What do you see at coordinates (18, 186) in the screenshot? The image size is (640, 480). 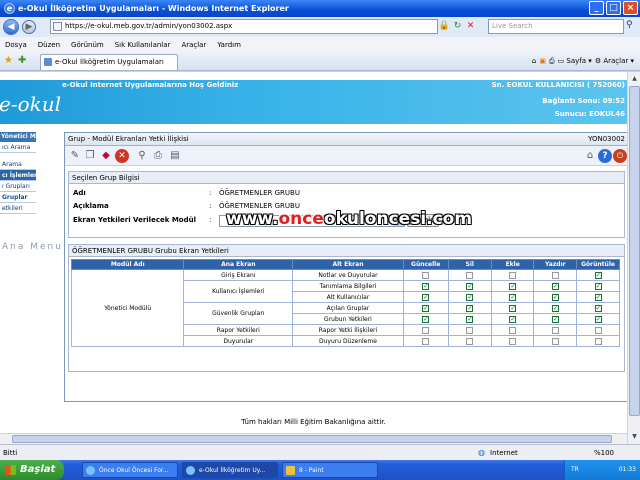 I see `sidebar-item: ı Grupları` at bounding box center [18, 186].